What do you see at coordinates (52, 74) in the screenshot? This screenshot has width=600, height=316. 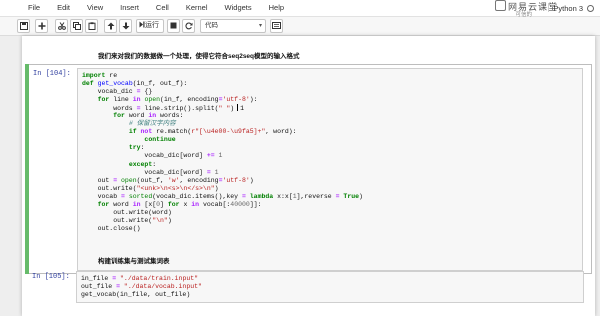 I see `cell-prompt: In [104]:` at bounding box center [52, 74].